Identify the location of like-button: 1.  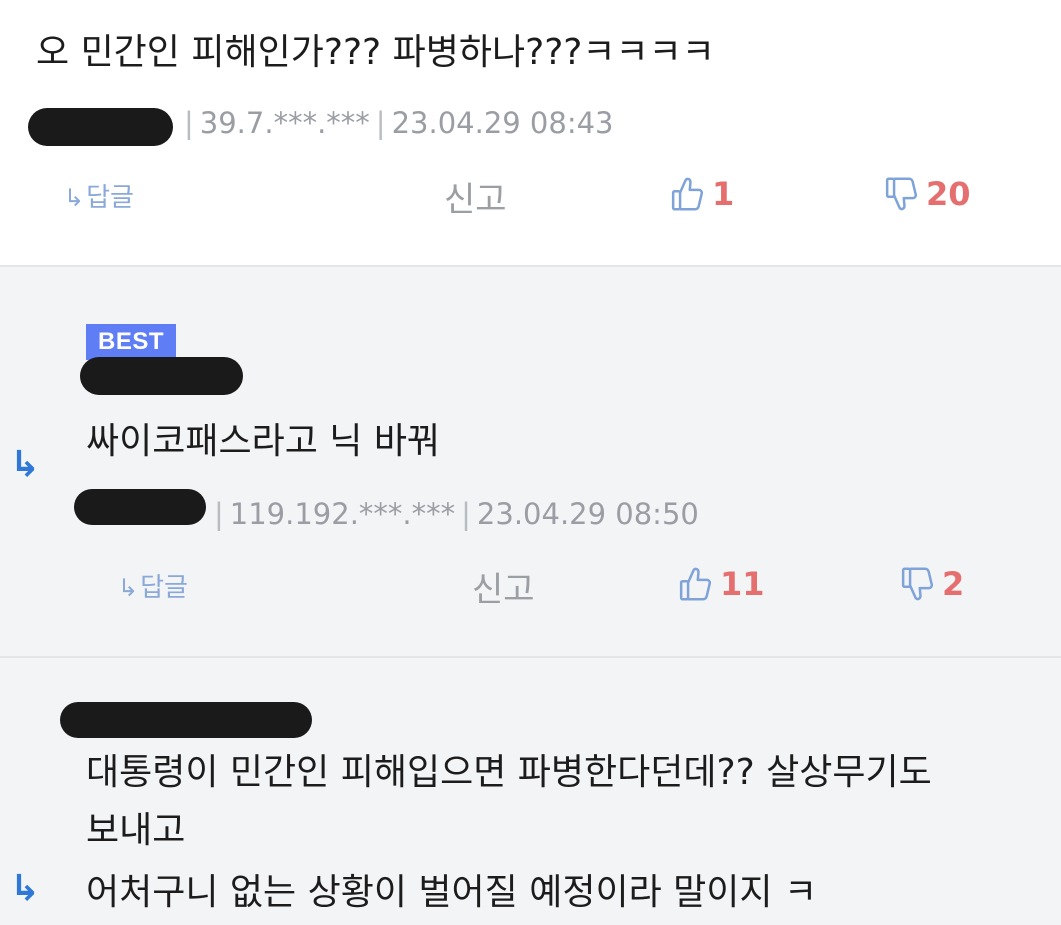
(702, 194).